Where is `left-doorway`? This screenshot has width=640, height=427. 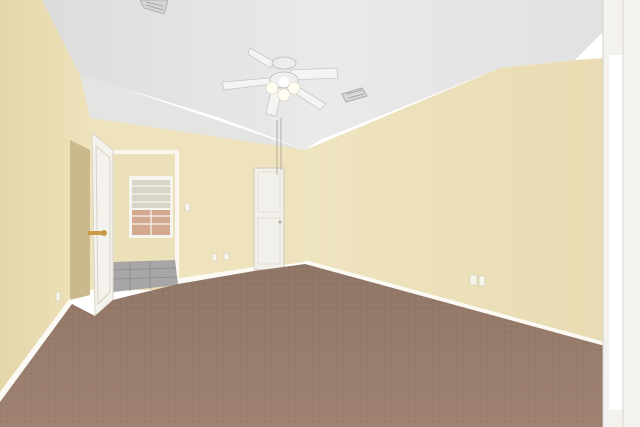
left-doorway is located at coordinates (80, 220).